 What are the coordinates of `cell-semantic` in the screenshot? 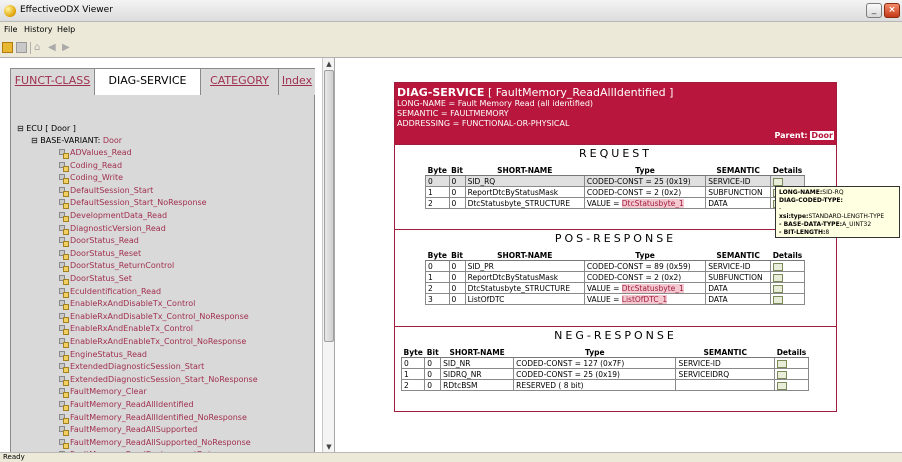 It's located at (725, 385).